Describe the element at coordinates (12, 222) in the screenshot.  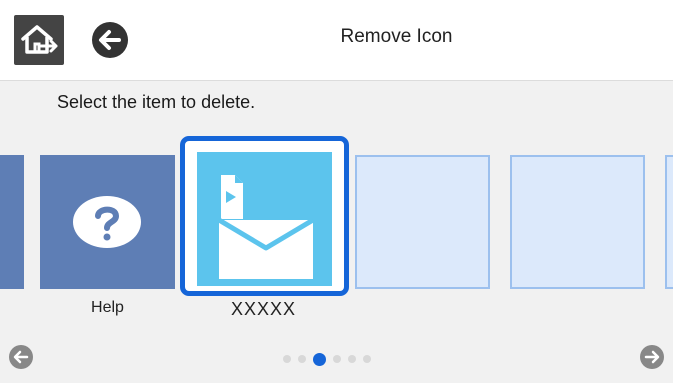
I see `icon-tile-partial-left` at that location.